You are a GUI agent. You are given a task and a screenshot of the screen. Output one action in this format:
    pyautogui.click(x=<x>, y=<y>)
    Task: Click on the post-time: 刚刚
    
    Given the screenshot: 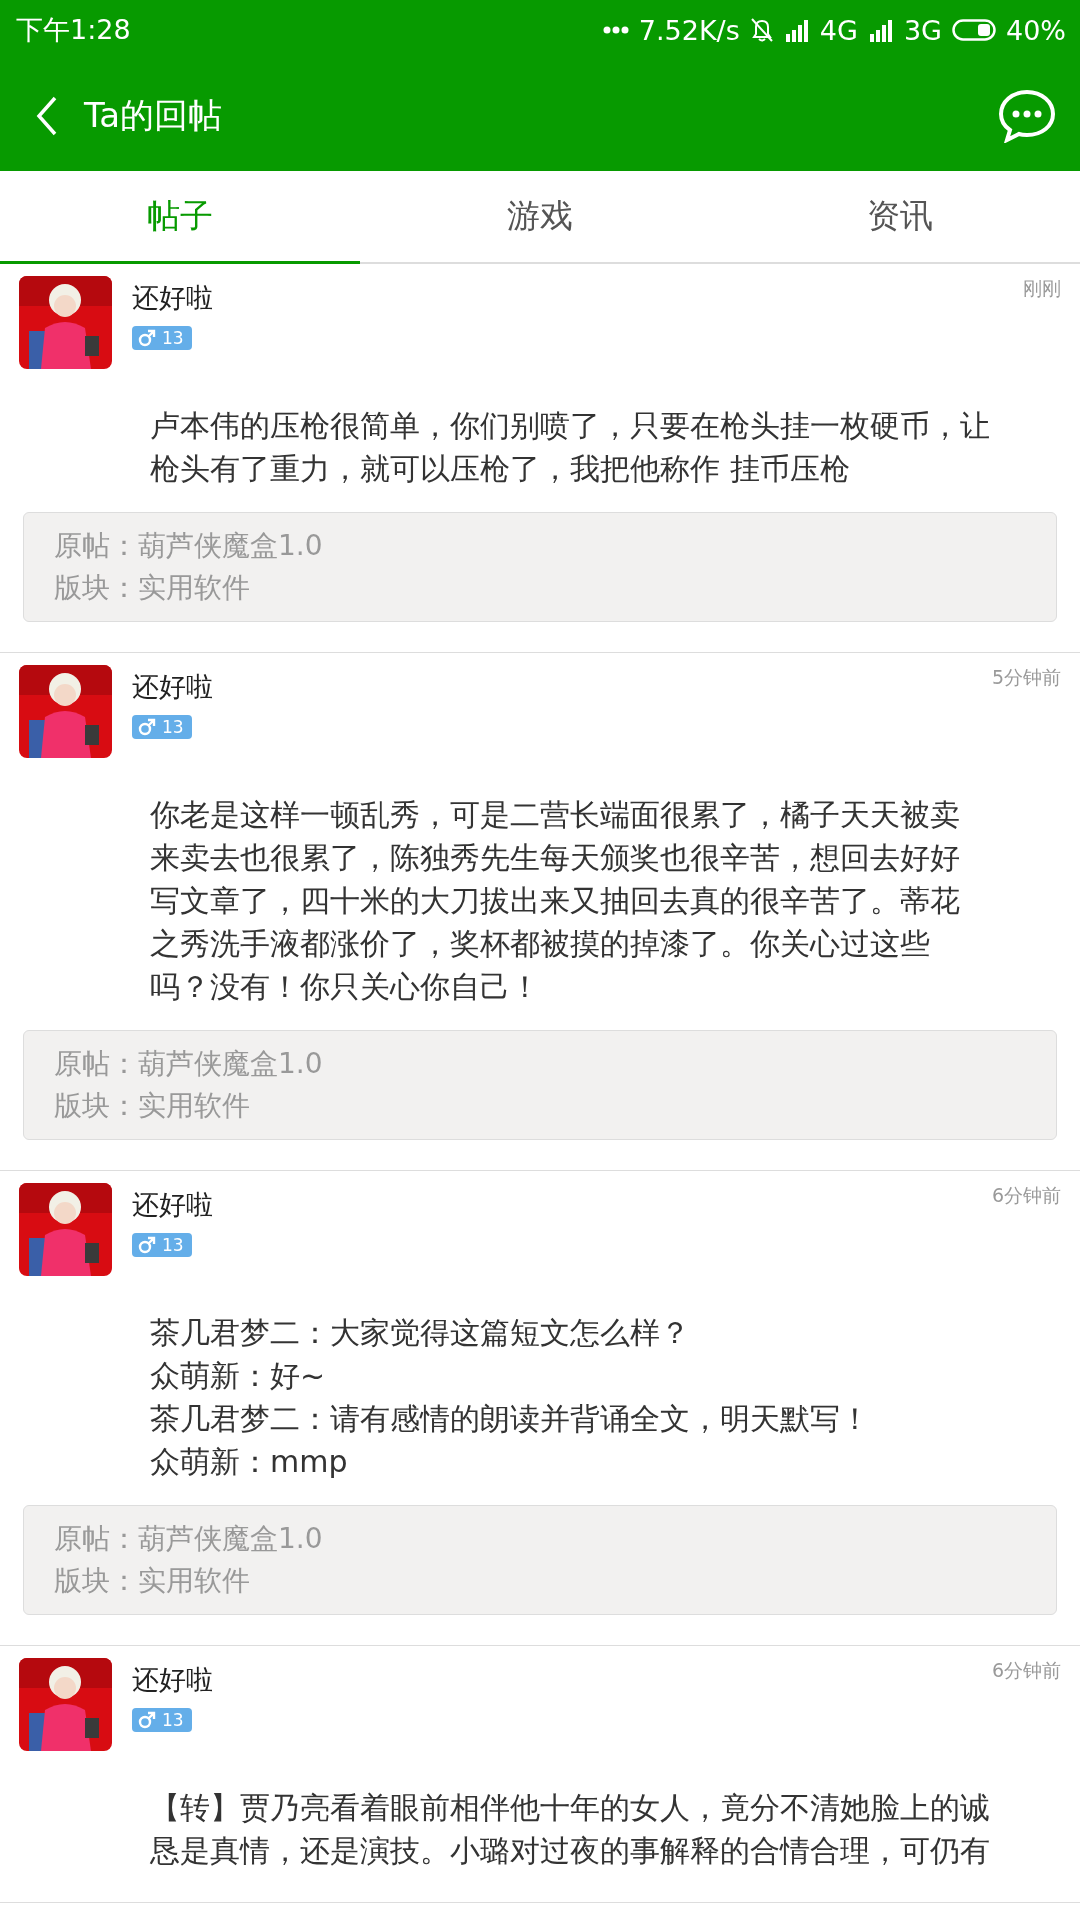 What is the action you would take?
    pyautogui.click(x=1042, y=288)
    